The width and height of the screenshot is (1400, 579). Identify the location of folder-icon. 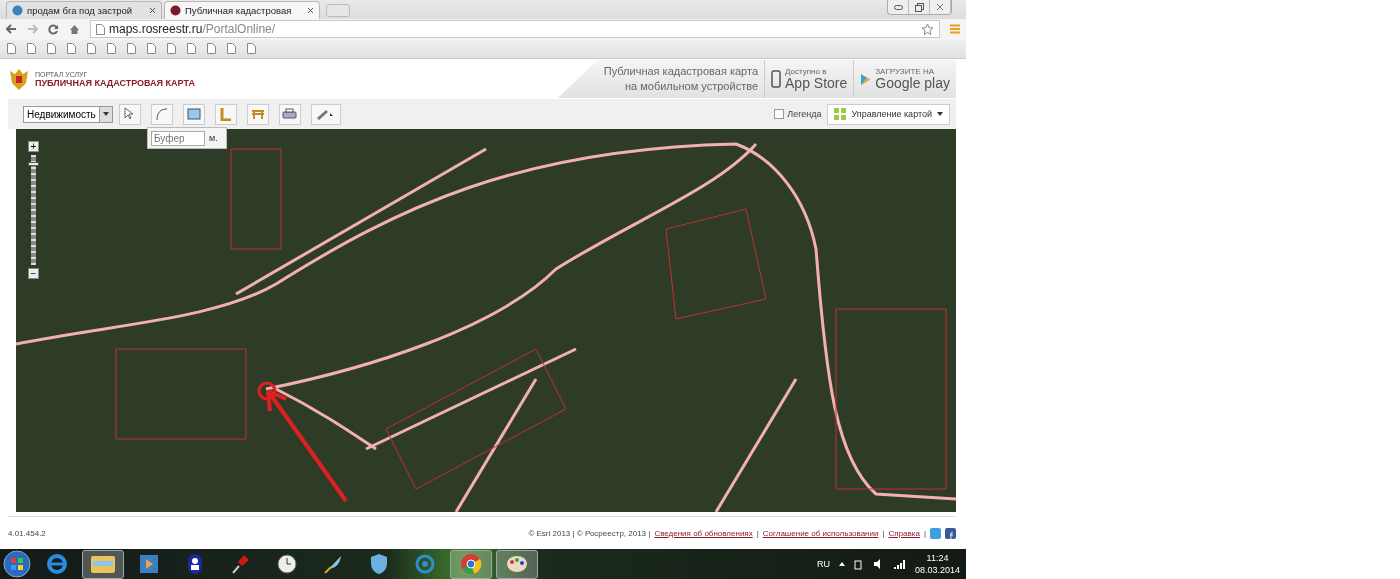
(103, 564).